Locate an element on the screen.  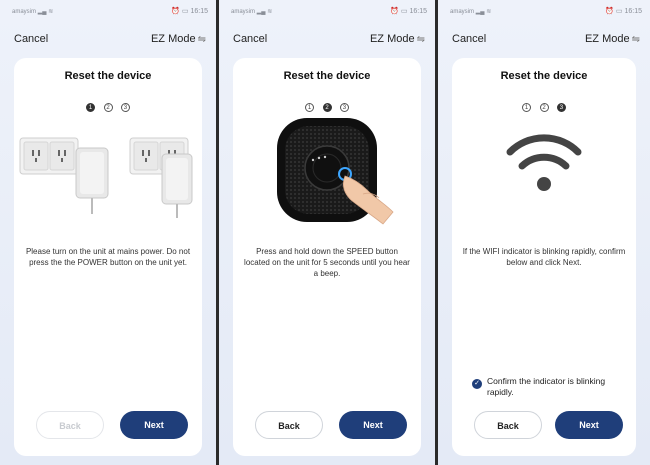
power-outlet-illustration is located at coordinates (108, 176).